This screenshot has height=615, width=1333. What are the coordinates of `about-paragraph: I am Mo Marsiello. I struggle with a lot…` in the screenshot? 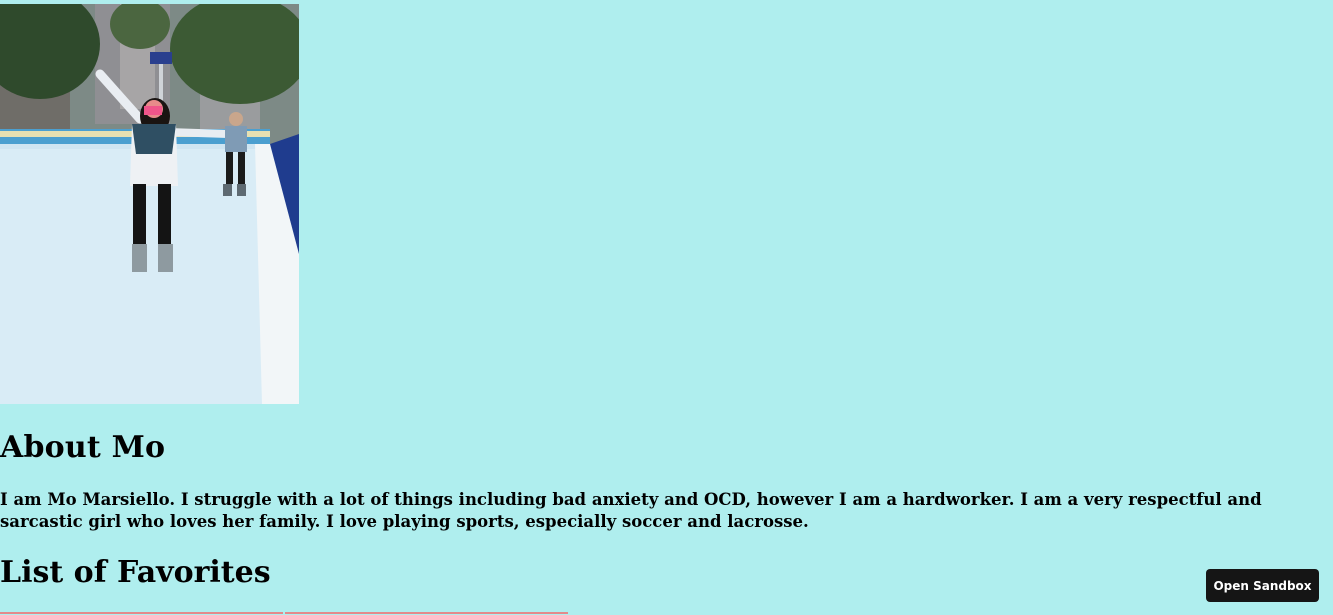 It's located at (631, 510).